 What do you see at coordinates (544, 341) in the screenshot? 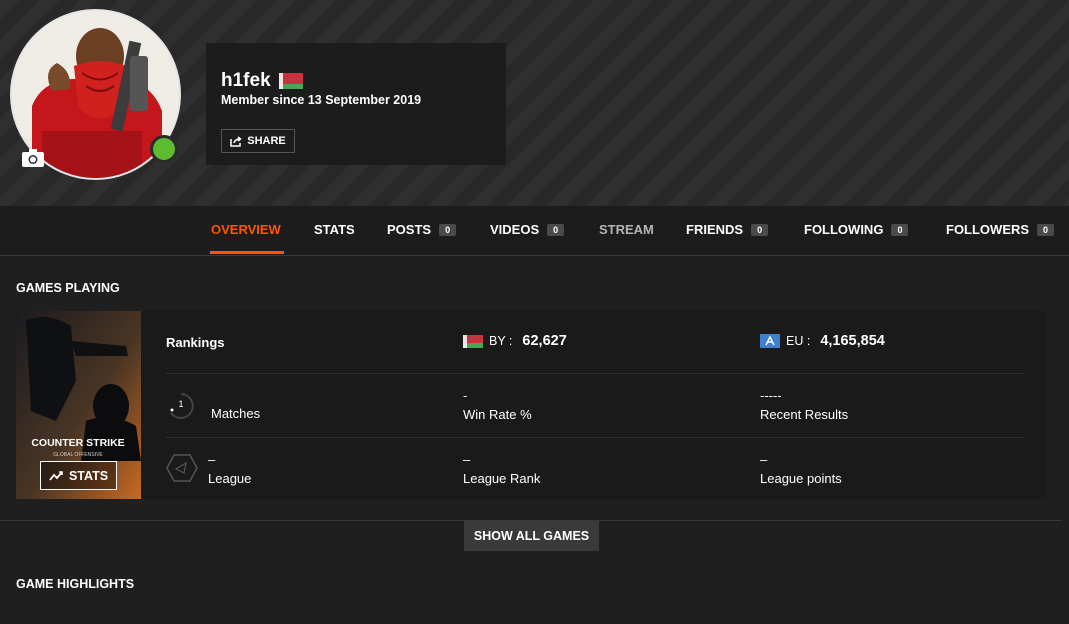
I see `region-by-value: 62,627` at bounding box center [544, 341].